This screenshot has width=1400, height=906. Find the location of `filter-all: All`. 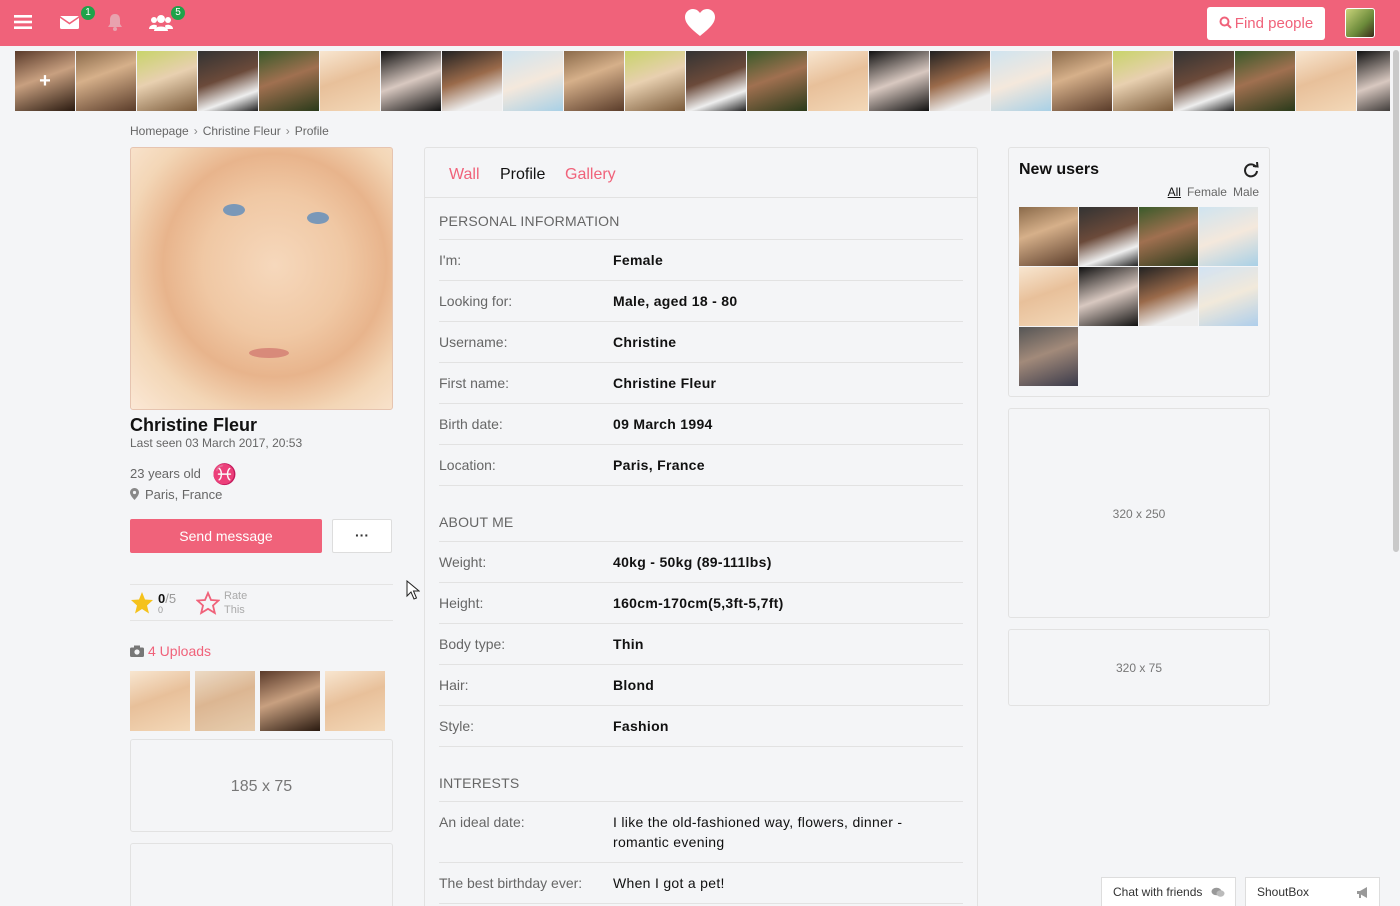

filter-all: All is located at coordinates (1174, 192).